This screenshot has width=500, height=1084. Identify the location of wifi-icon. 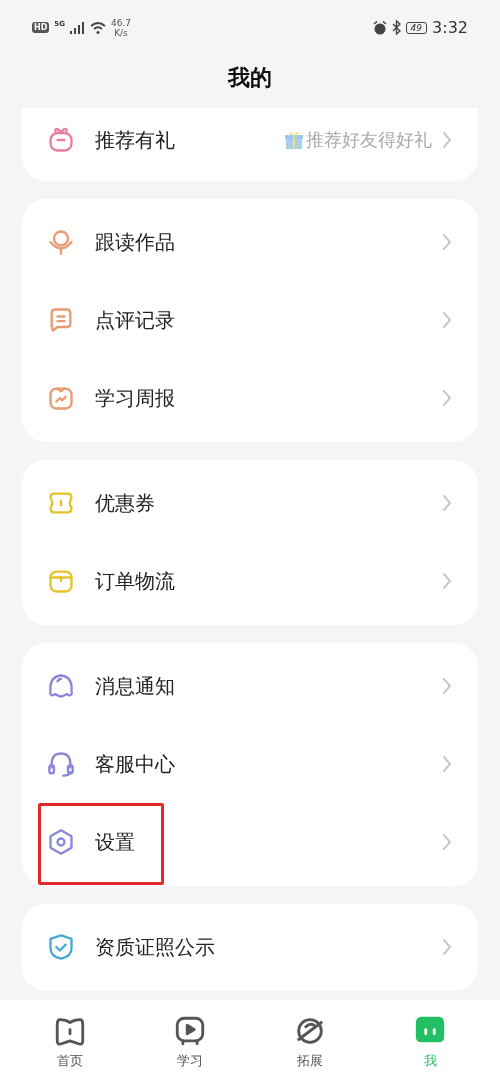
(97, 27).